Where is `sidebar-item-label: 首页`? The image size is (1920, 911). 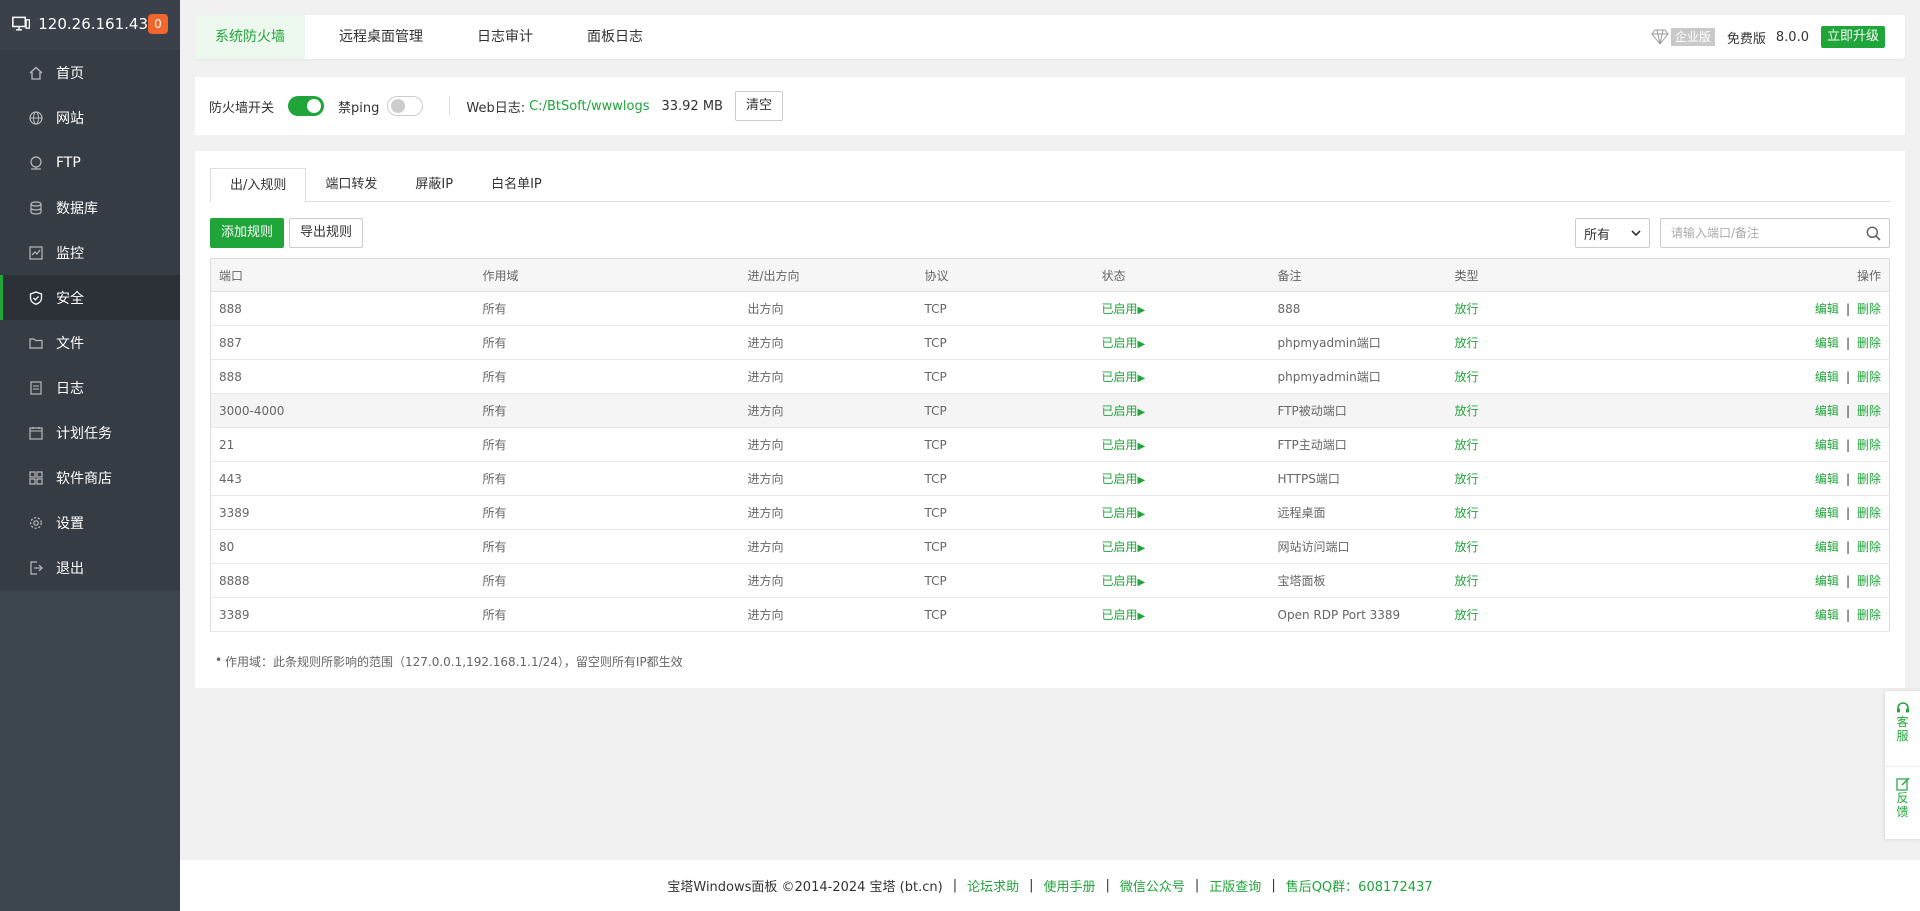
sidebar-item-label: 首页 is located at coordinates (70, 73).